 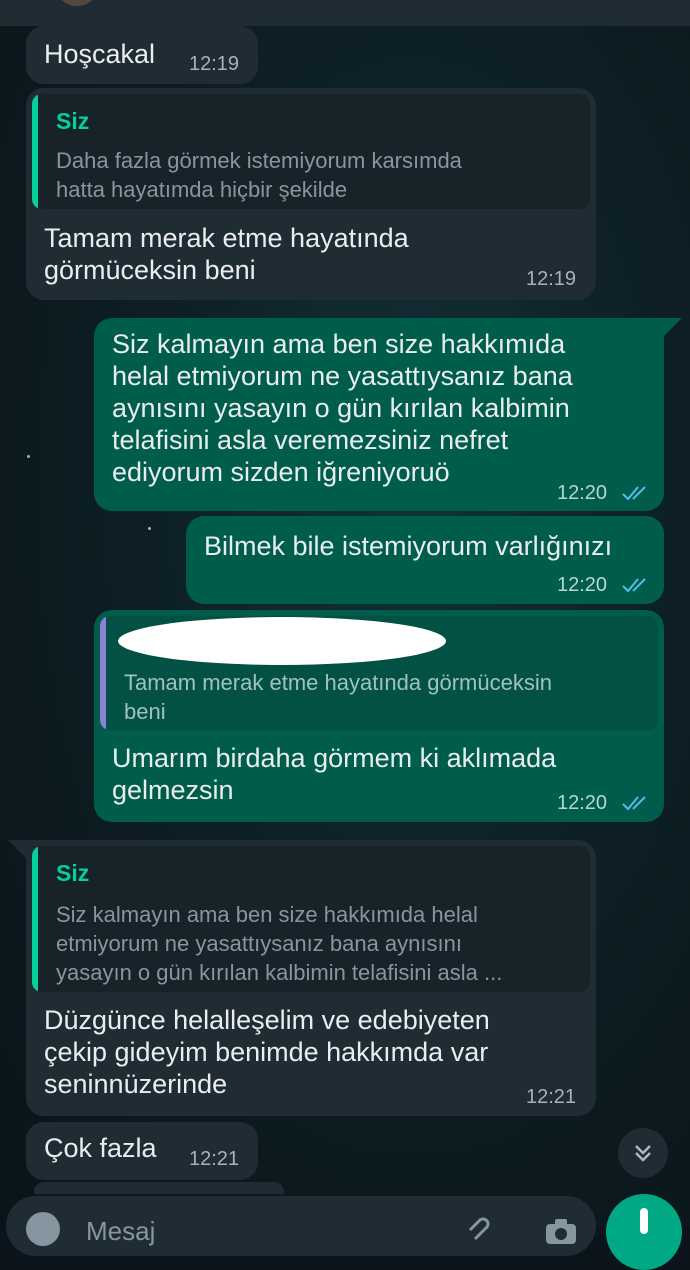 I want to click on emoji-icon, so click(x=43, y=1229).